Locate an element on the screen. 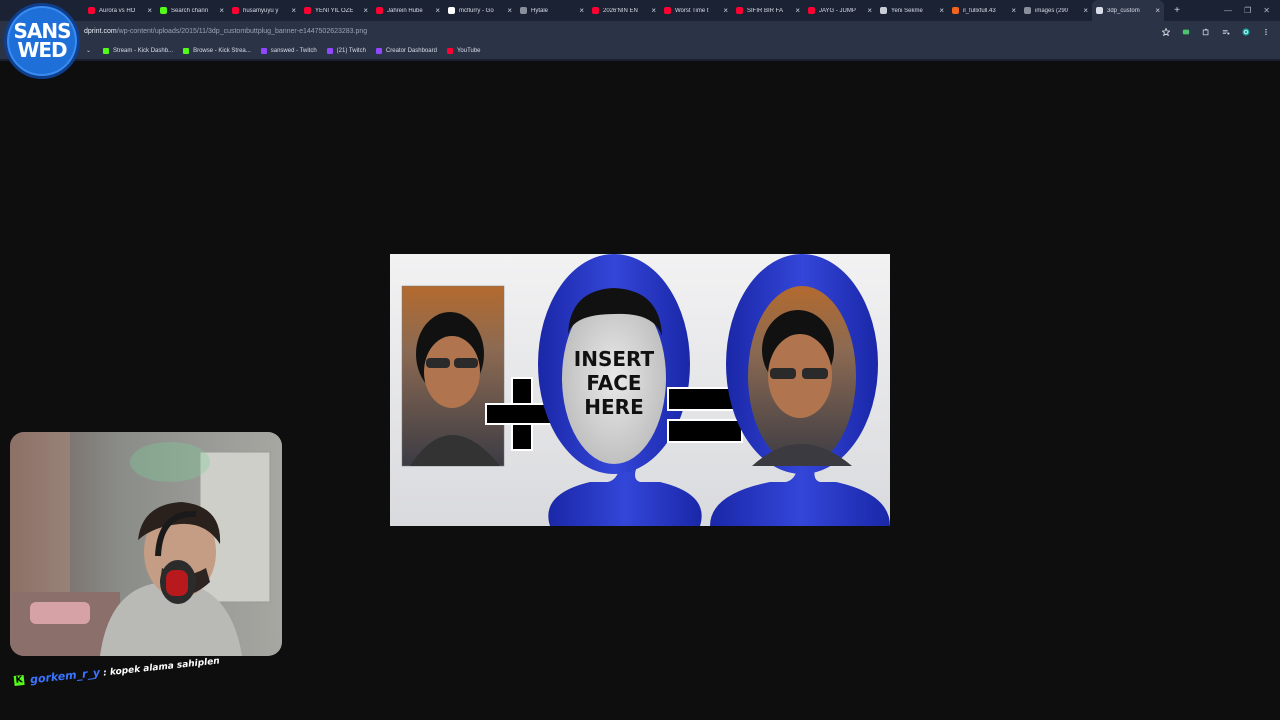 The width and height of the screenshot is (1280, 720). tab-title: Search chann is located at coordinates (190, 10).